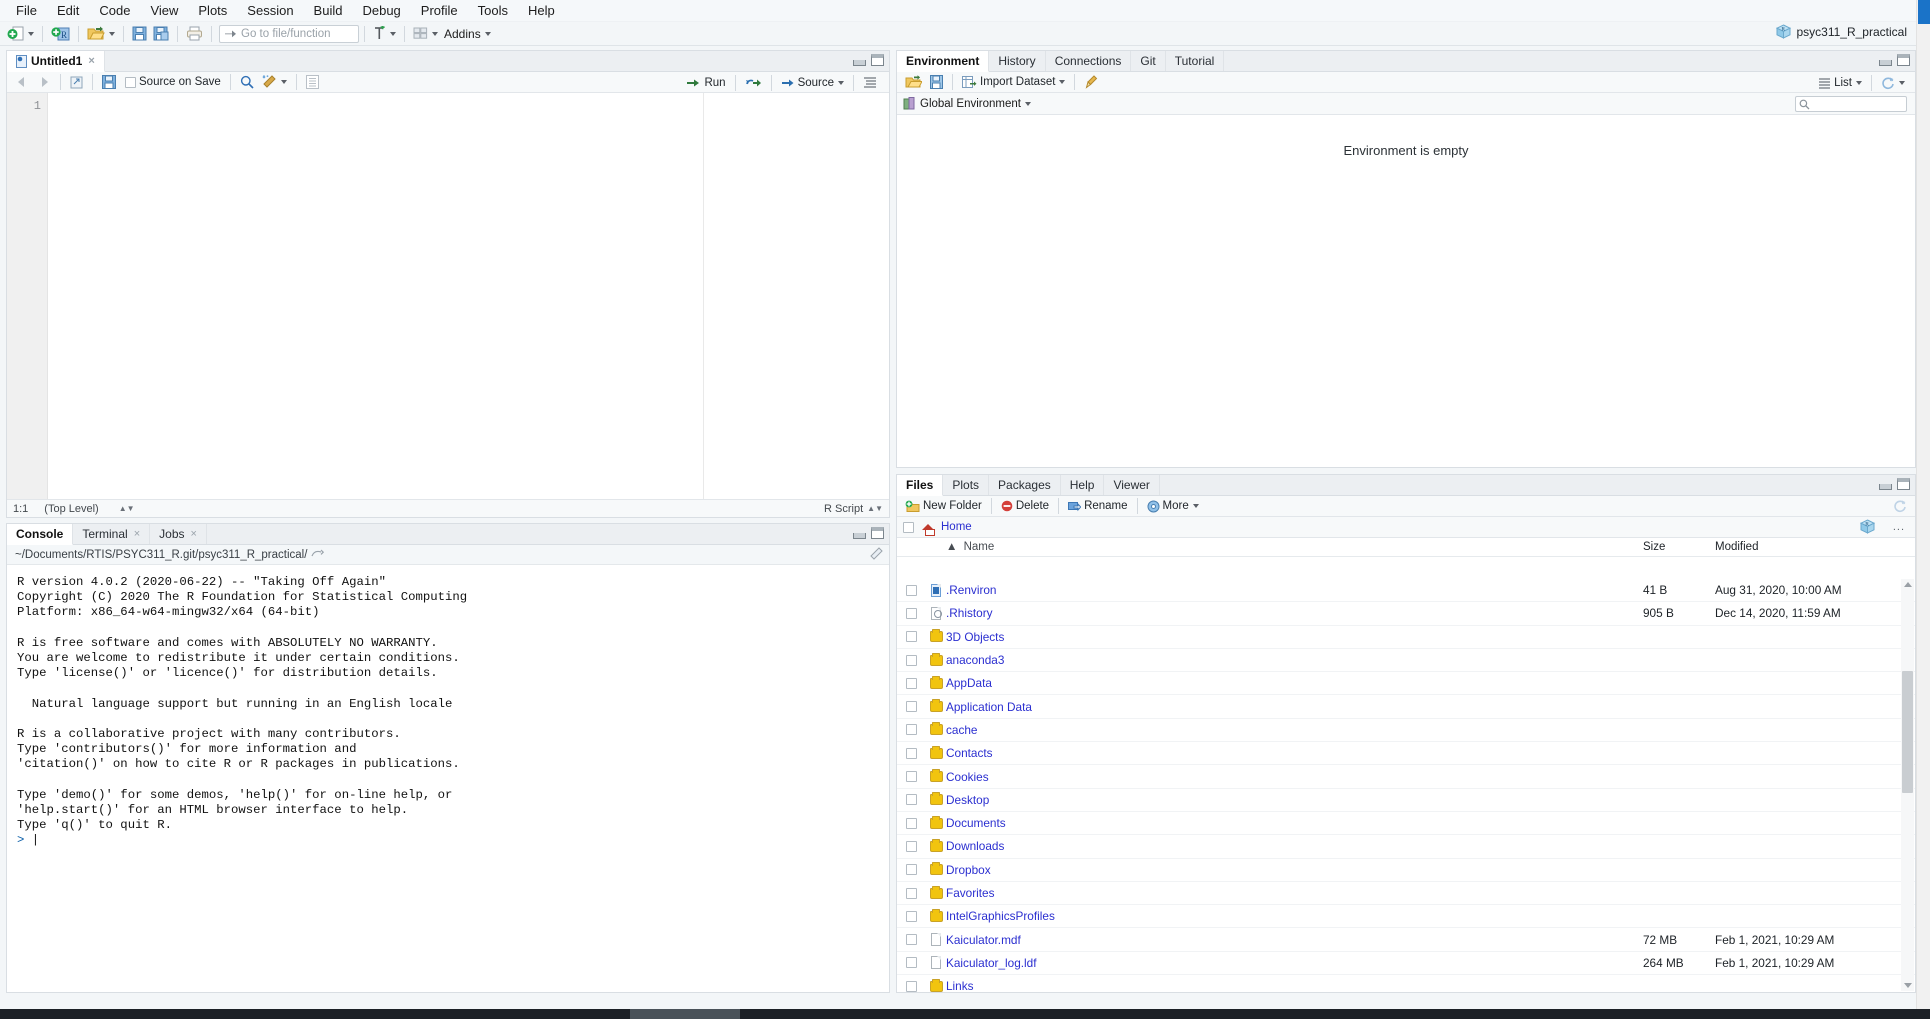  What do you see at coordinates (951, 547) in the screenshot?
I see `sort-ascending-icon: ▲` at bounding box center [951, 547].